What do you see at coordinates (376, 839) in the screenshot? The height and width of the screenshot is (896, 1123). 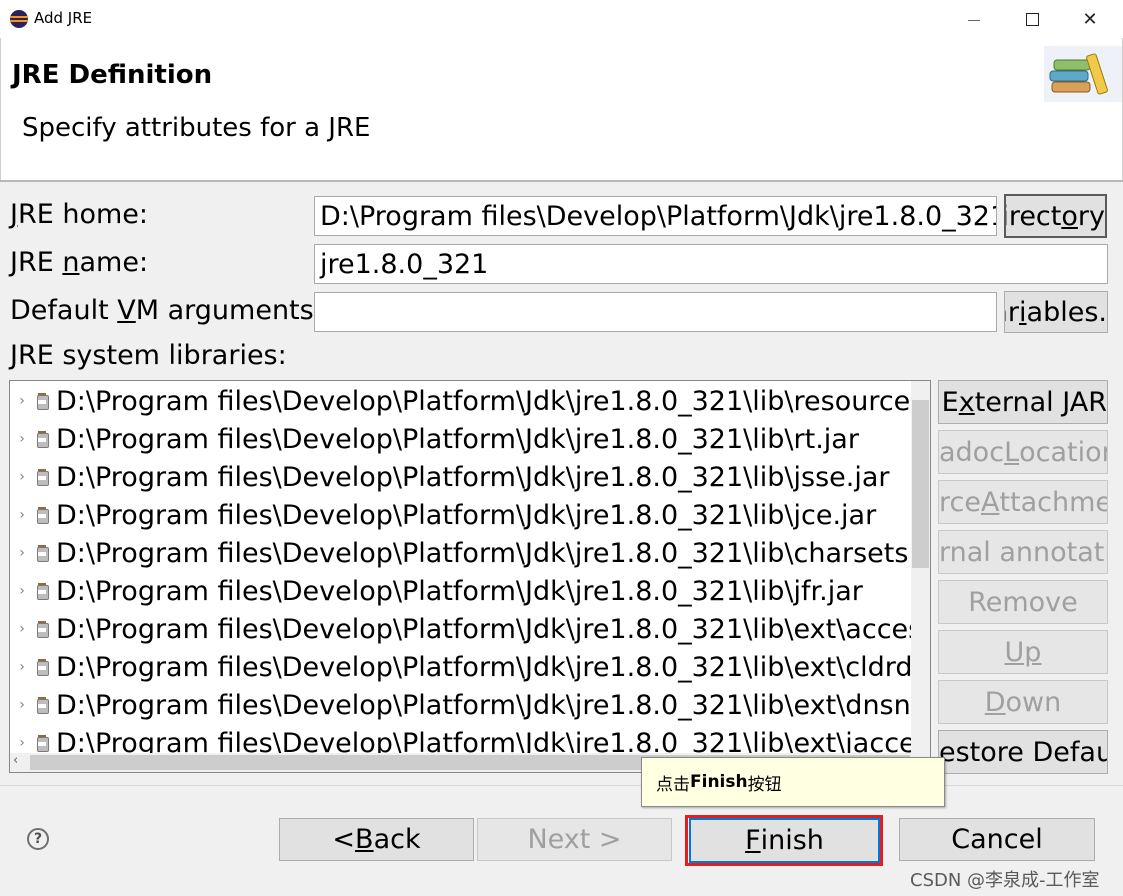 I see `back-button: < Back` at bounding box center [376, 839].